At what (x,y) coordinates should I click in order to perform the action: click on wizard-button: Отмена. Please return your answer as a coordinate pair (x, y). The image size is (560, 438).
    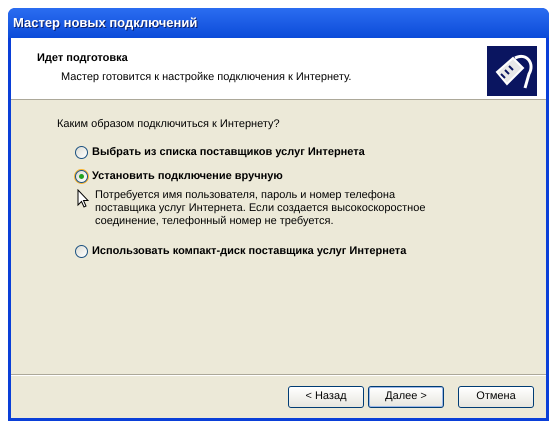
    Looking at the image, I should click on (496, 397).